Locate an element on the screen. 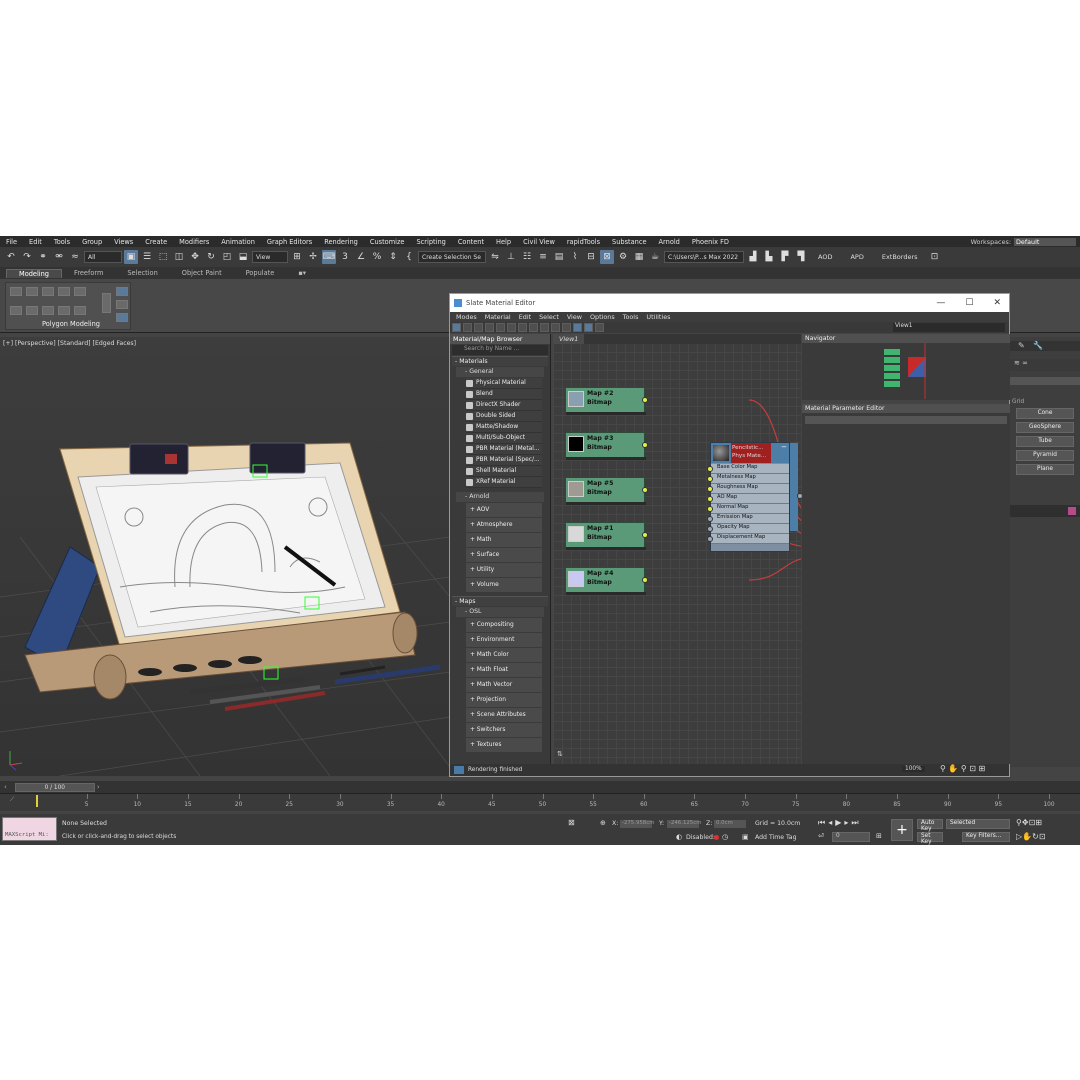  menu-rendering: Rendering is located at coordinates (341, 242).